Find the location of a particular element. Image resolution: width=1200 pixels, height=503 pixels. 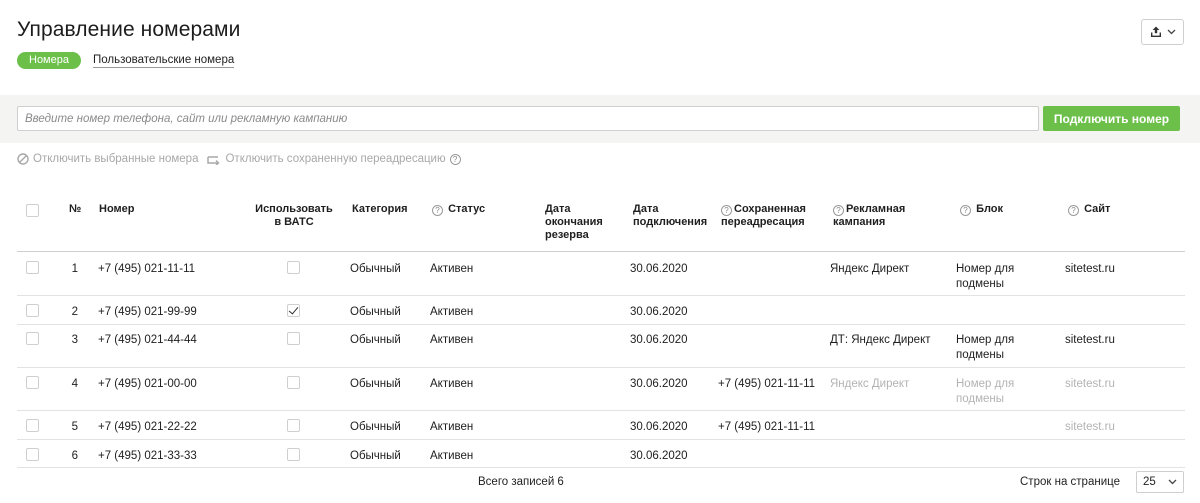

row-number: 6 is located at coordinates (74, 456).